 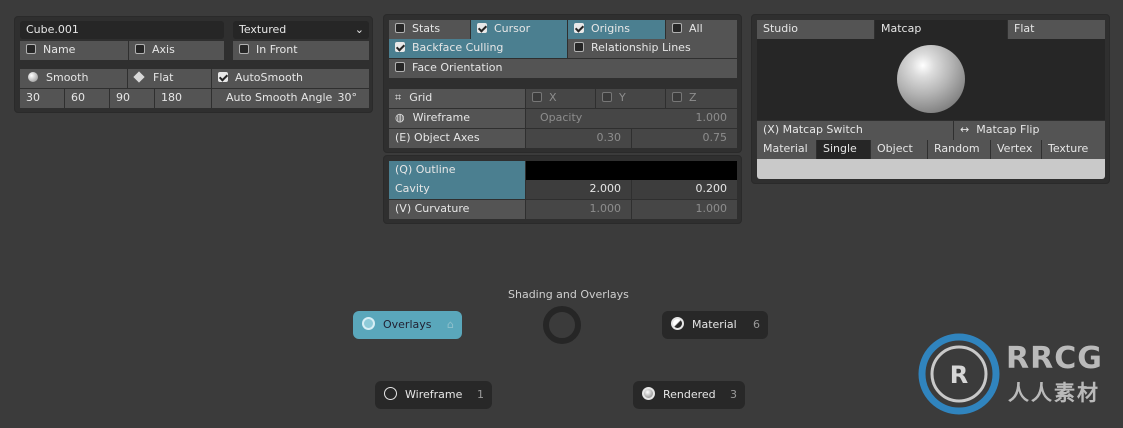 What do you see at coordinates (560, 98) in the screenshot?
I see `grid-x-toggle: X` at bounding box center [560, 98].